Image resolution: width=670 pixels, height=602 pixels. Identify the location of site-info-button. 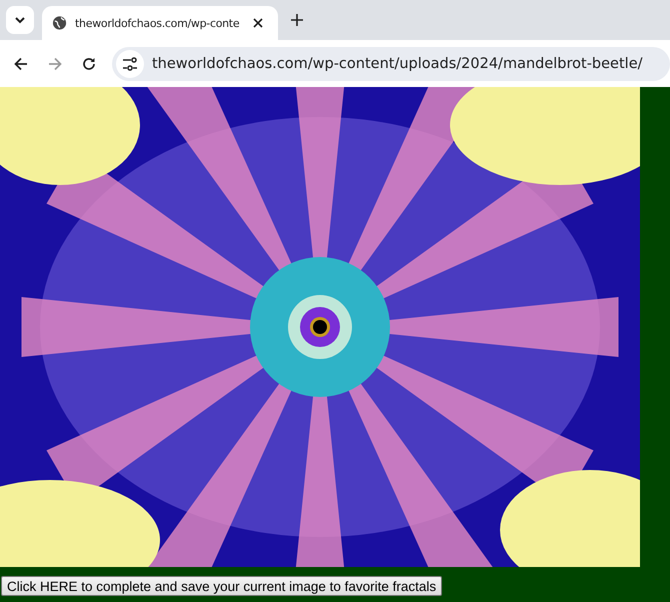
(130, 64).